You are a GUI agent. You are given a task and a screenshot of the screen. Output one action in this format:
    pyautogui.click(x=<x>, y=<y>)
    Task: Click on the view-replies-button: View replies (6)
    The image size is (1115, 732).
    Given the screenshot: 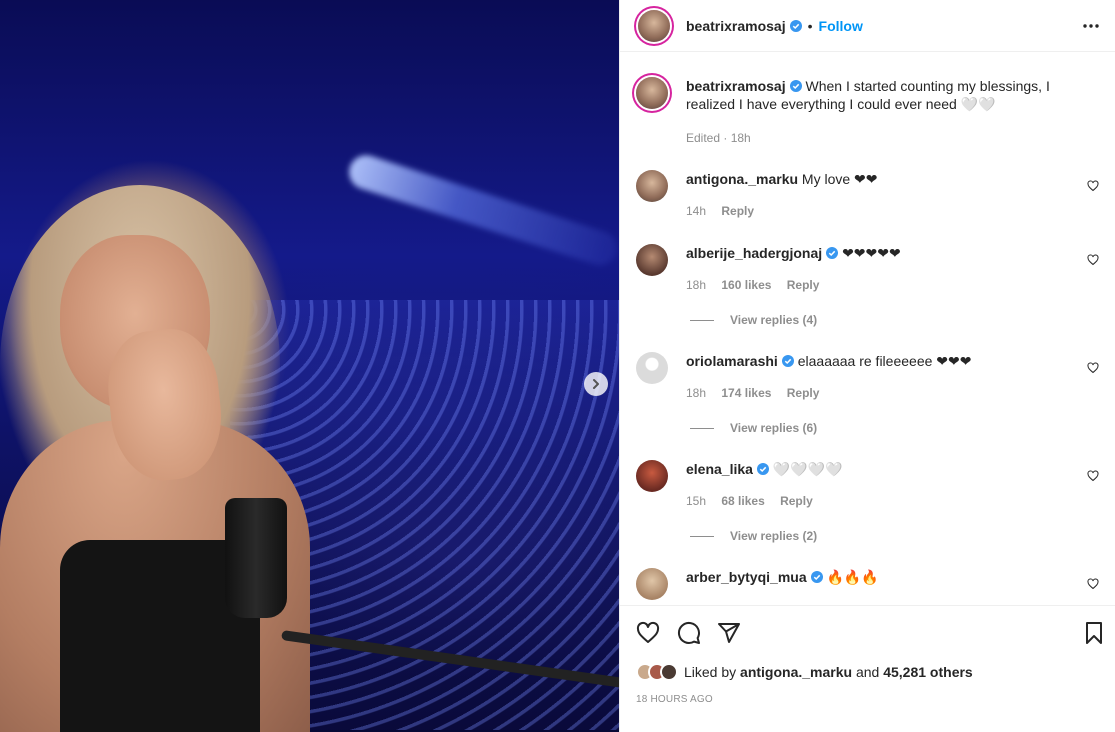 What is the action you would take?
    pyautogui.click(x=753, y=428)
    